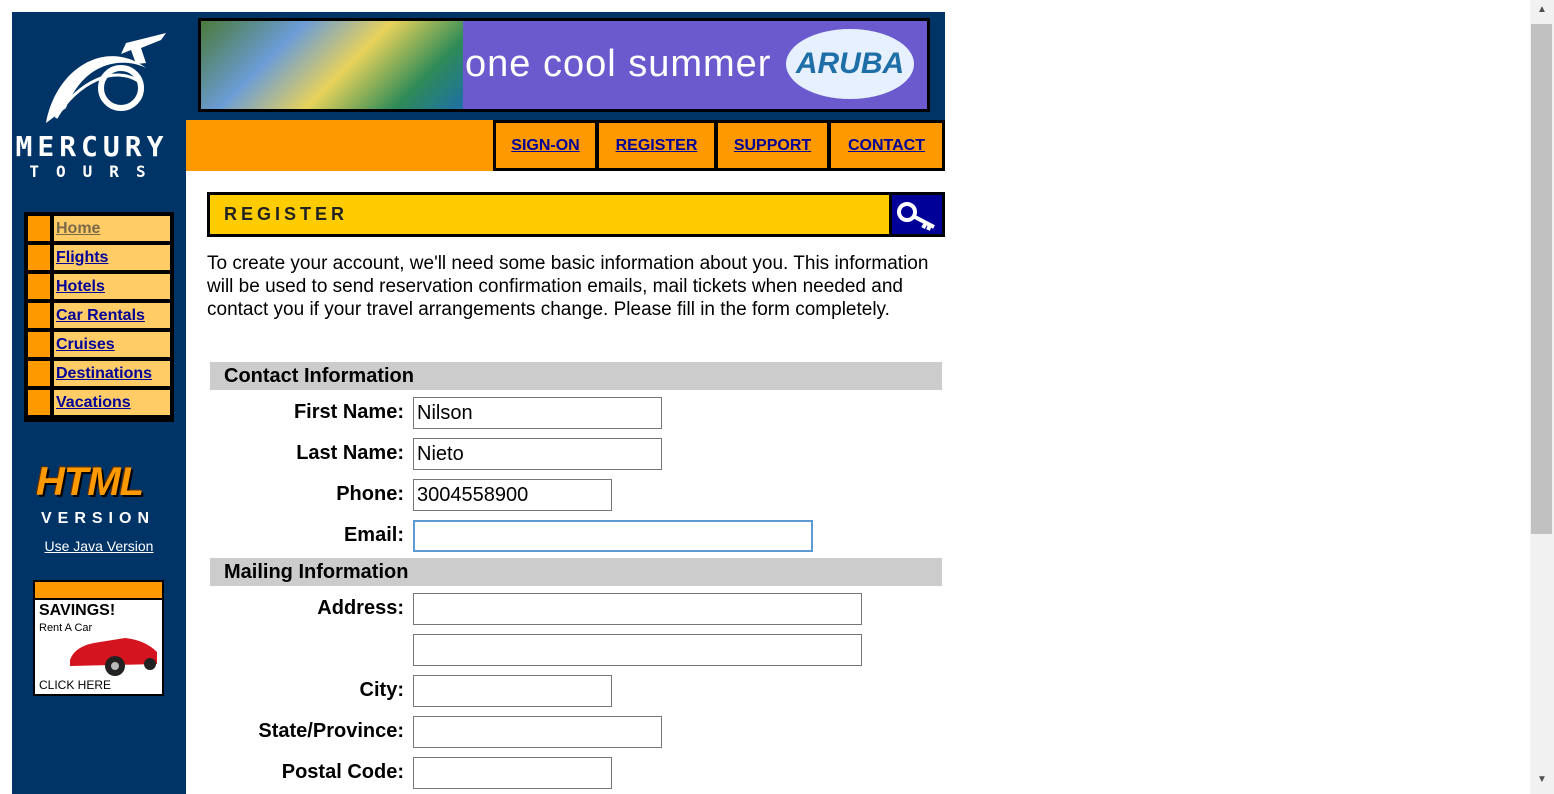  I want to click on ad-cta: CLICK HERE, so click(75, 685).